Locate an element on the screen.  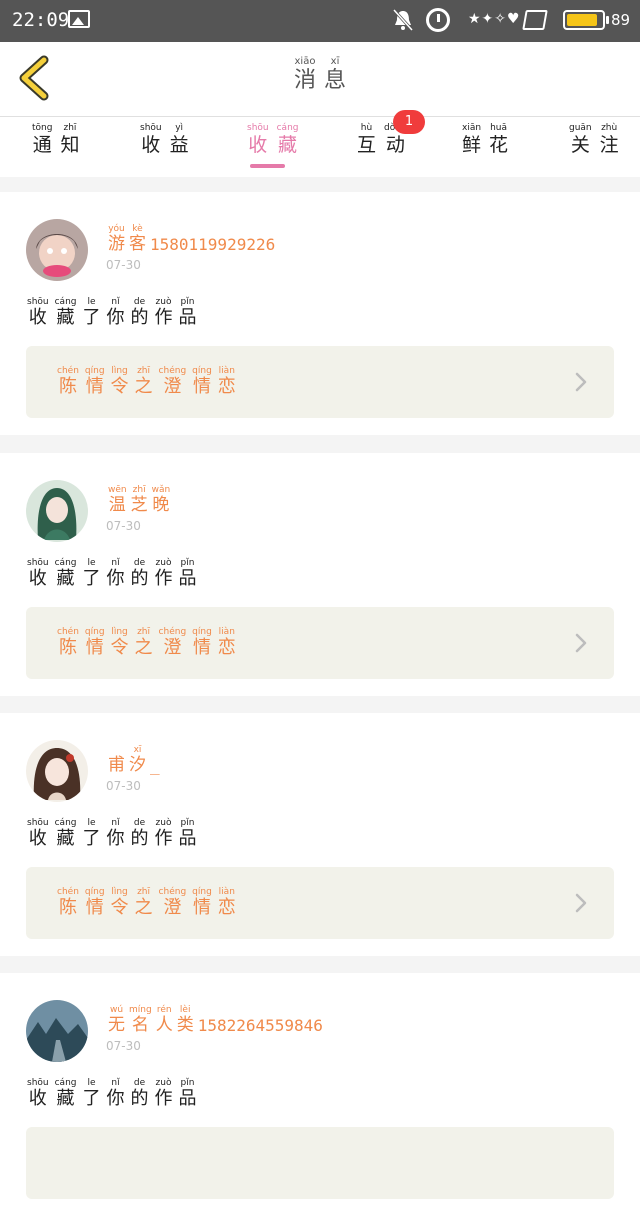
ruby-char: zhī 之 is located at coordinates (144, 903).